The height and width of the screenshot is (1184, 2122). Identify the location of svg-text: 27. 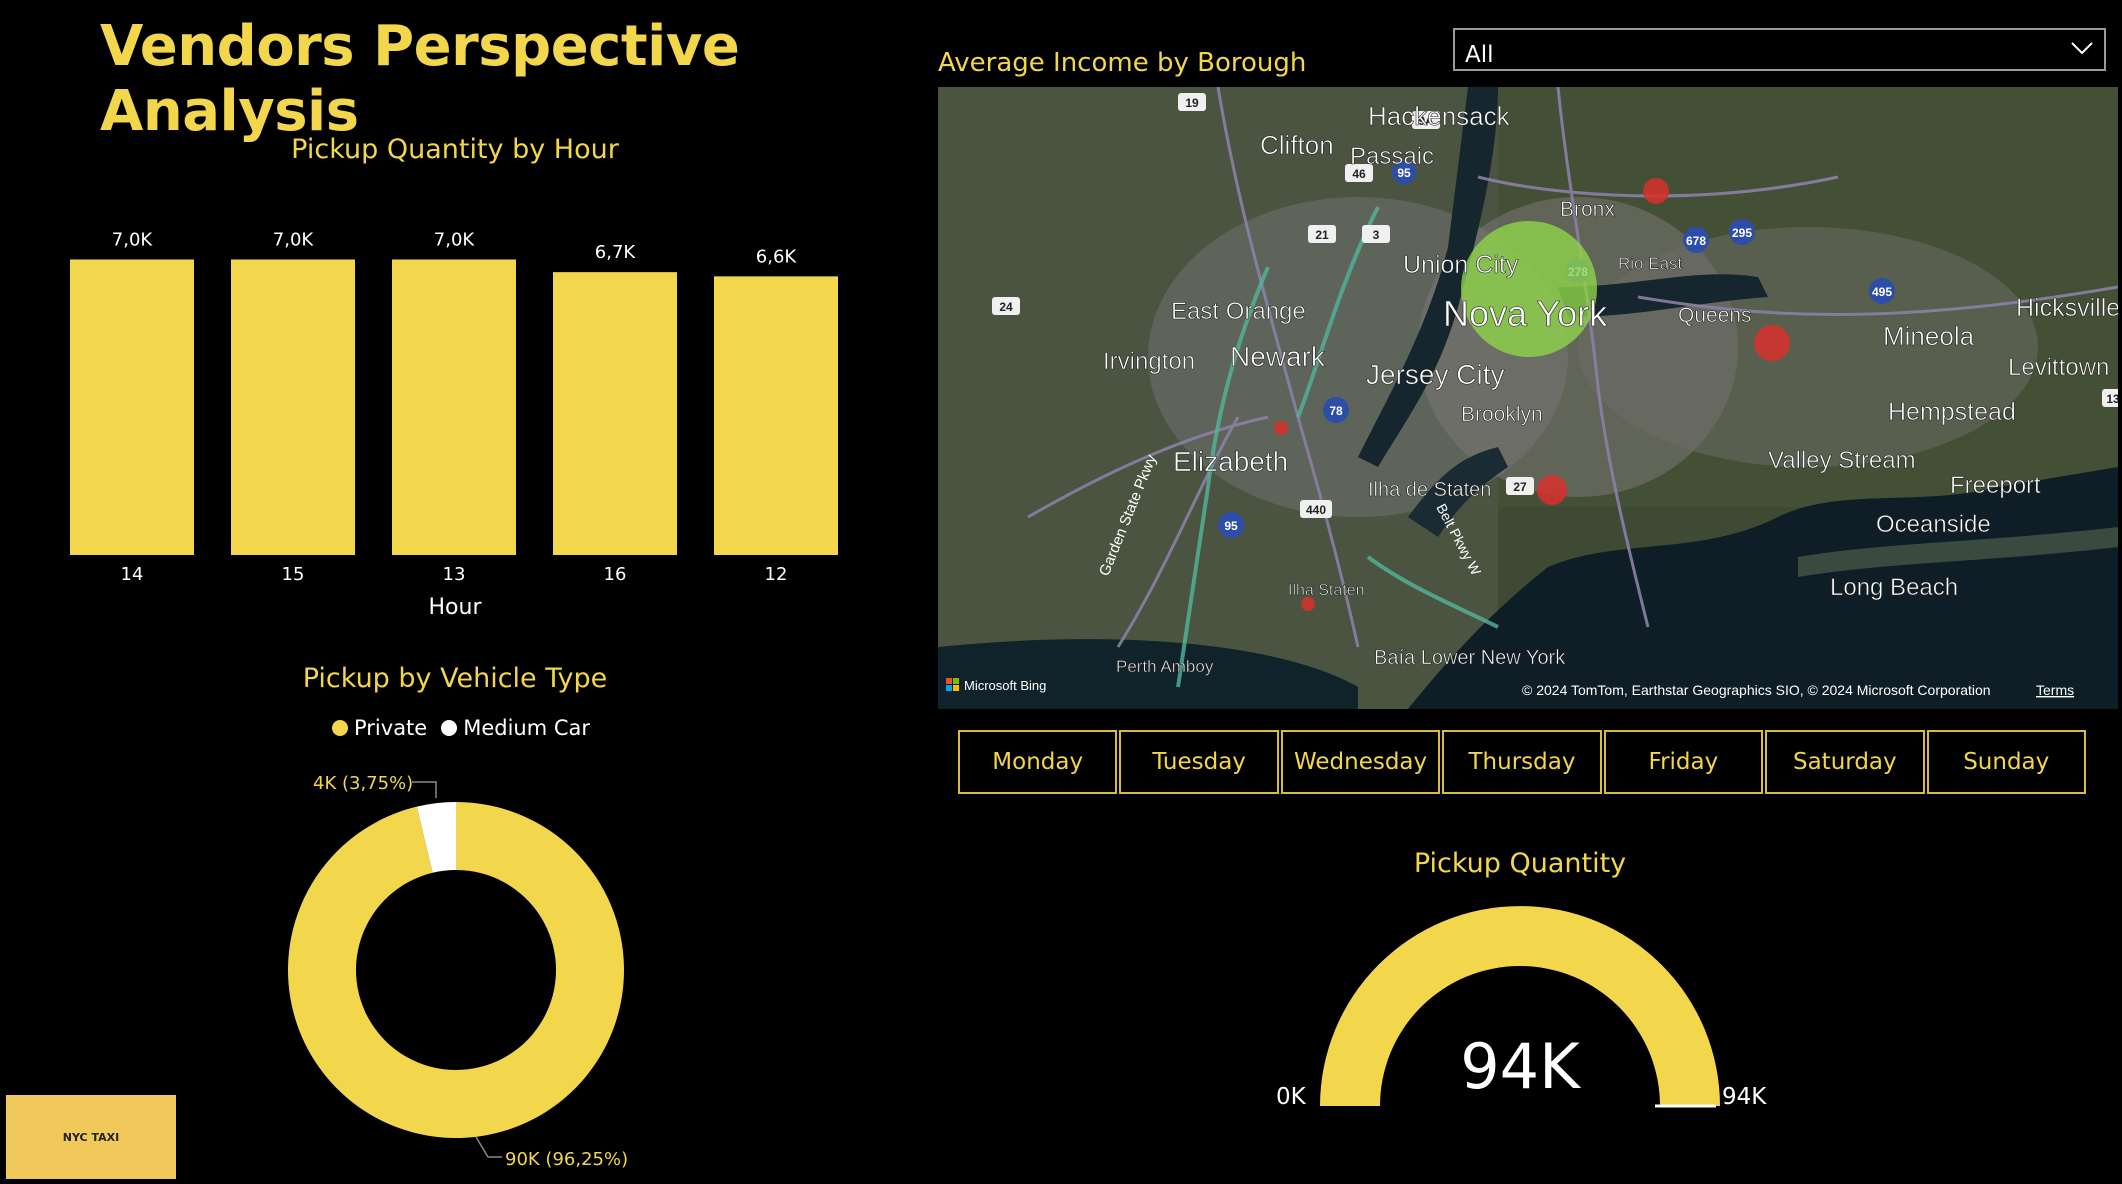
(1520, 487).